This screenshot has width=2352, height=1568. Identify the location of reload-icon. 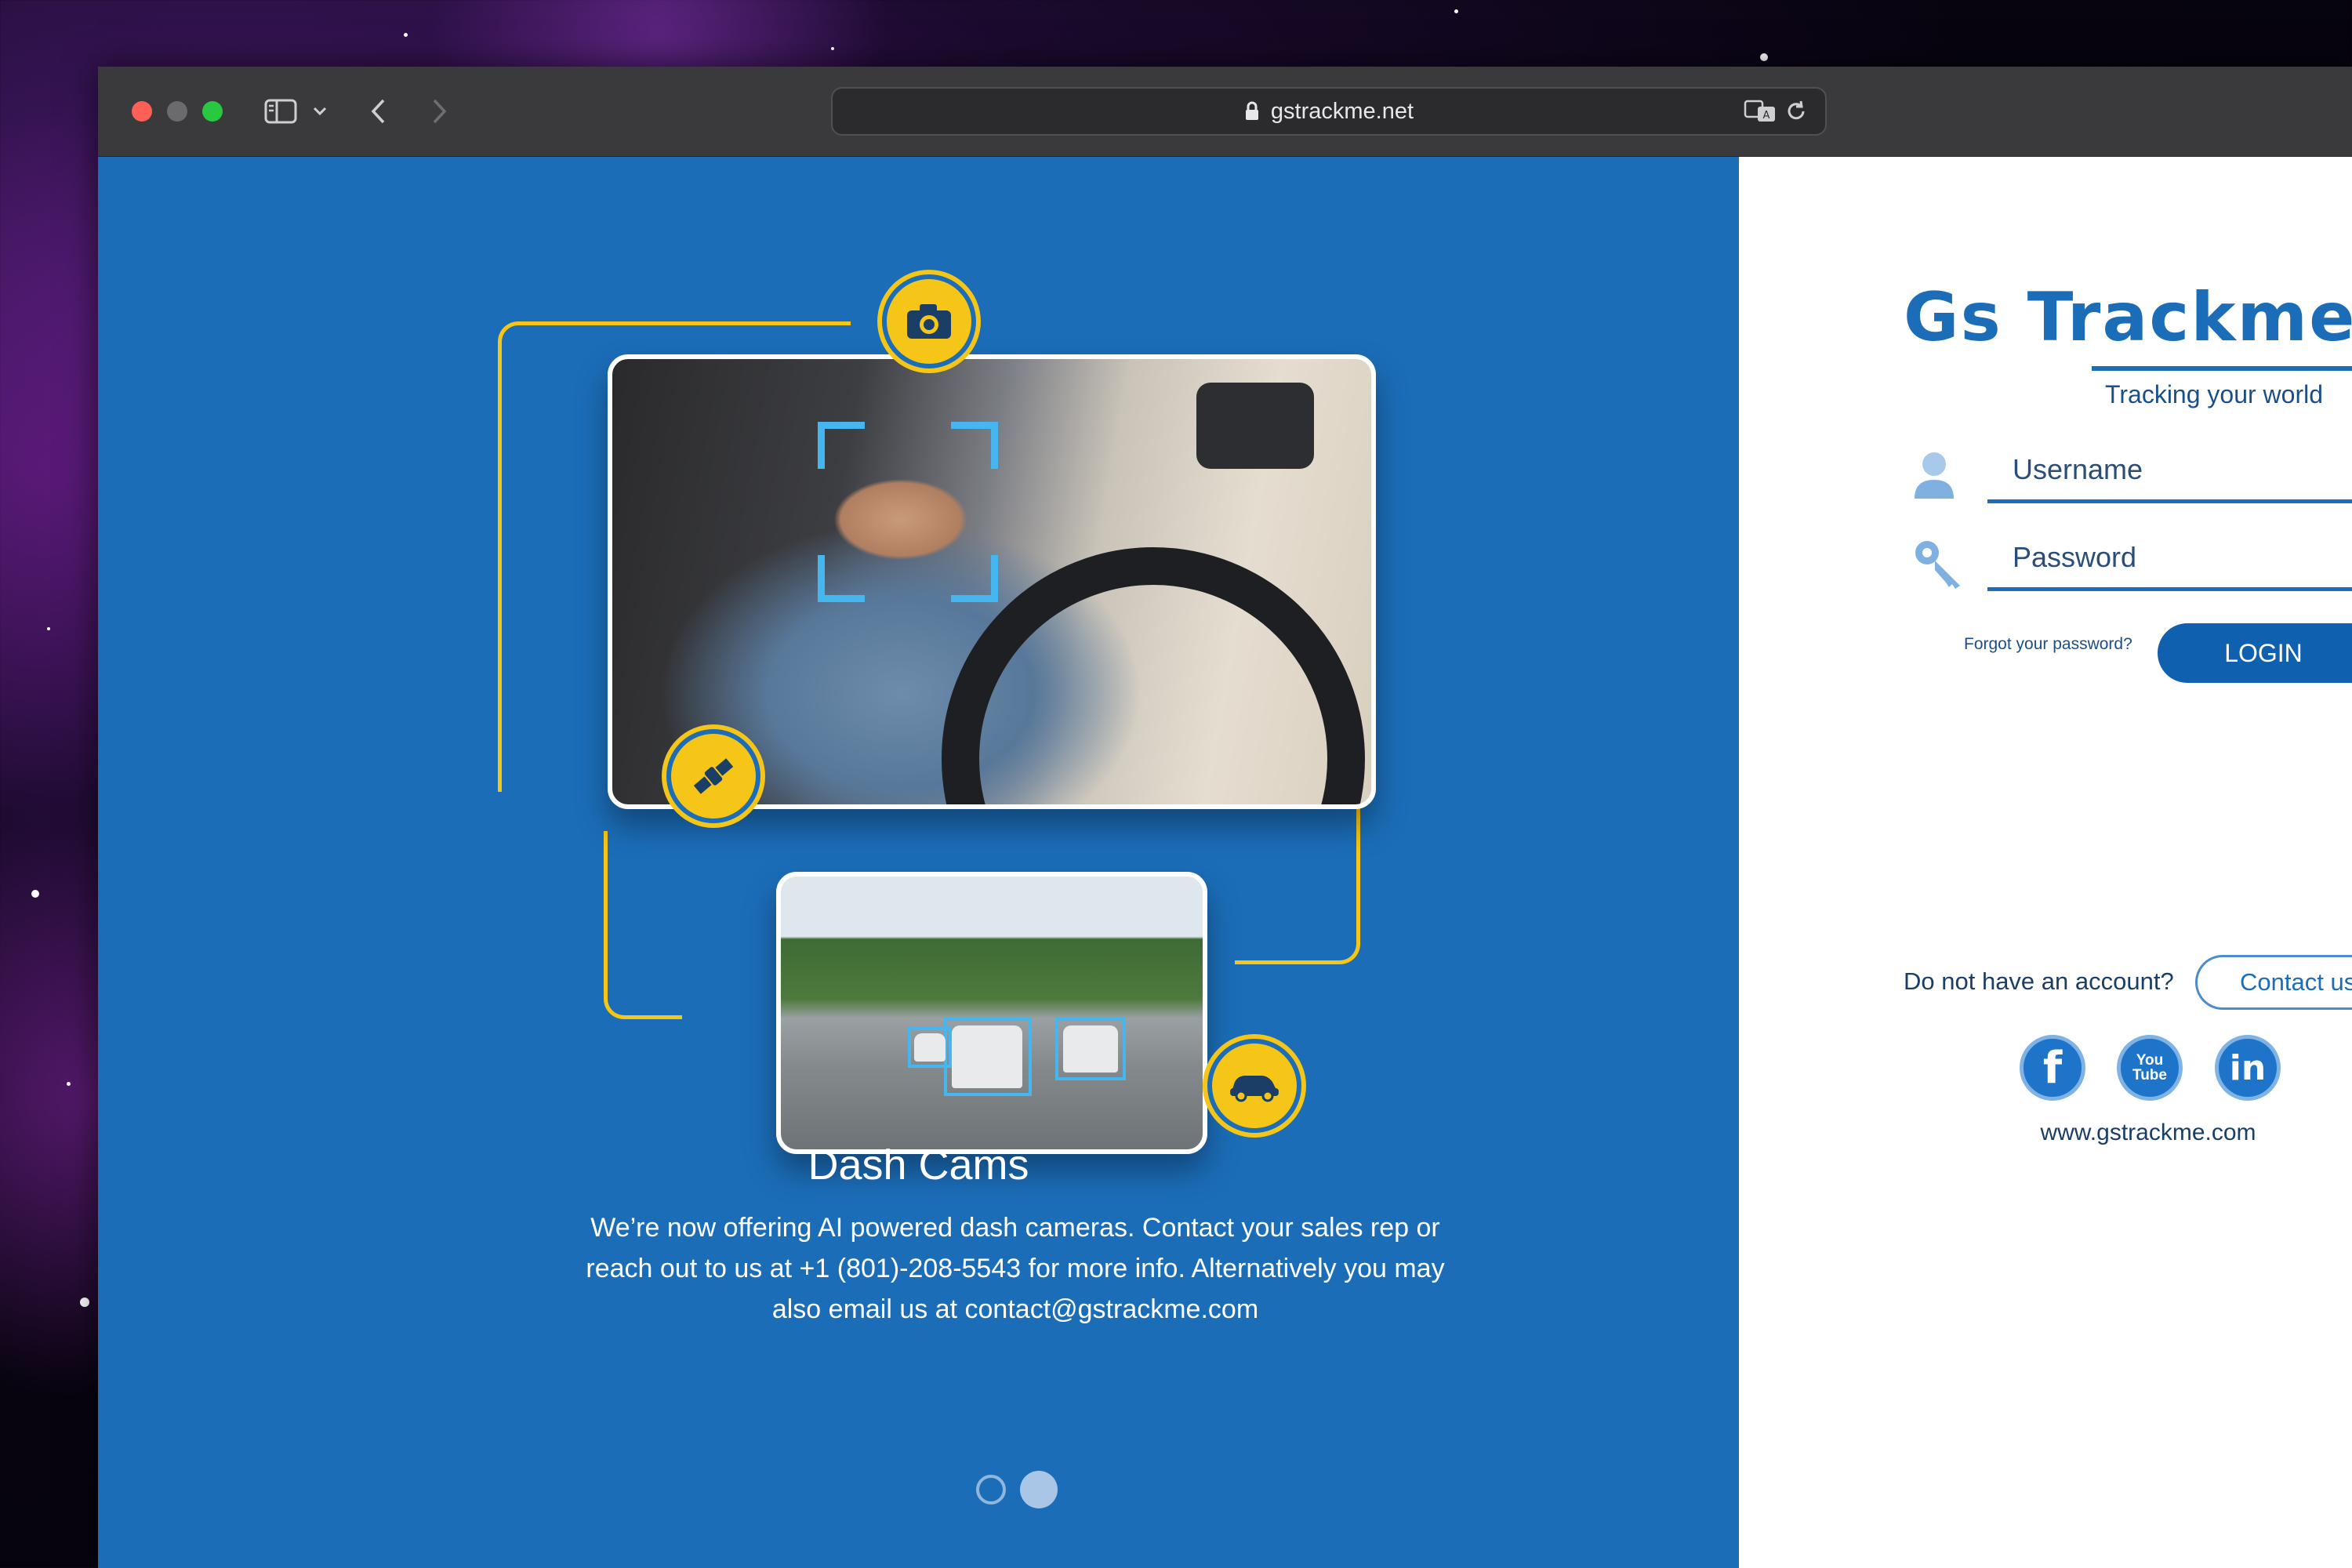
(1796, 112).